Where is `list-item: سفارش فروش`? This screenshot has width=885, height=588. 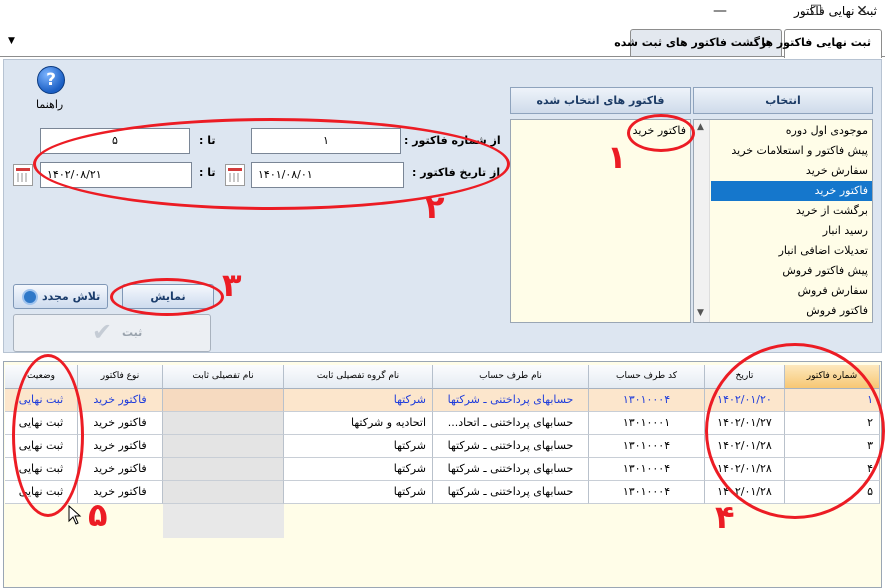 list-item: سفارش فروش is located at coordinates (833, 291).